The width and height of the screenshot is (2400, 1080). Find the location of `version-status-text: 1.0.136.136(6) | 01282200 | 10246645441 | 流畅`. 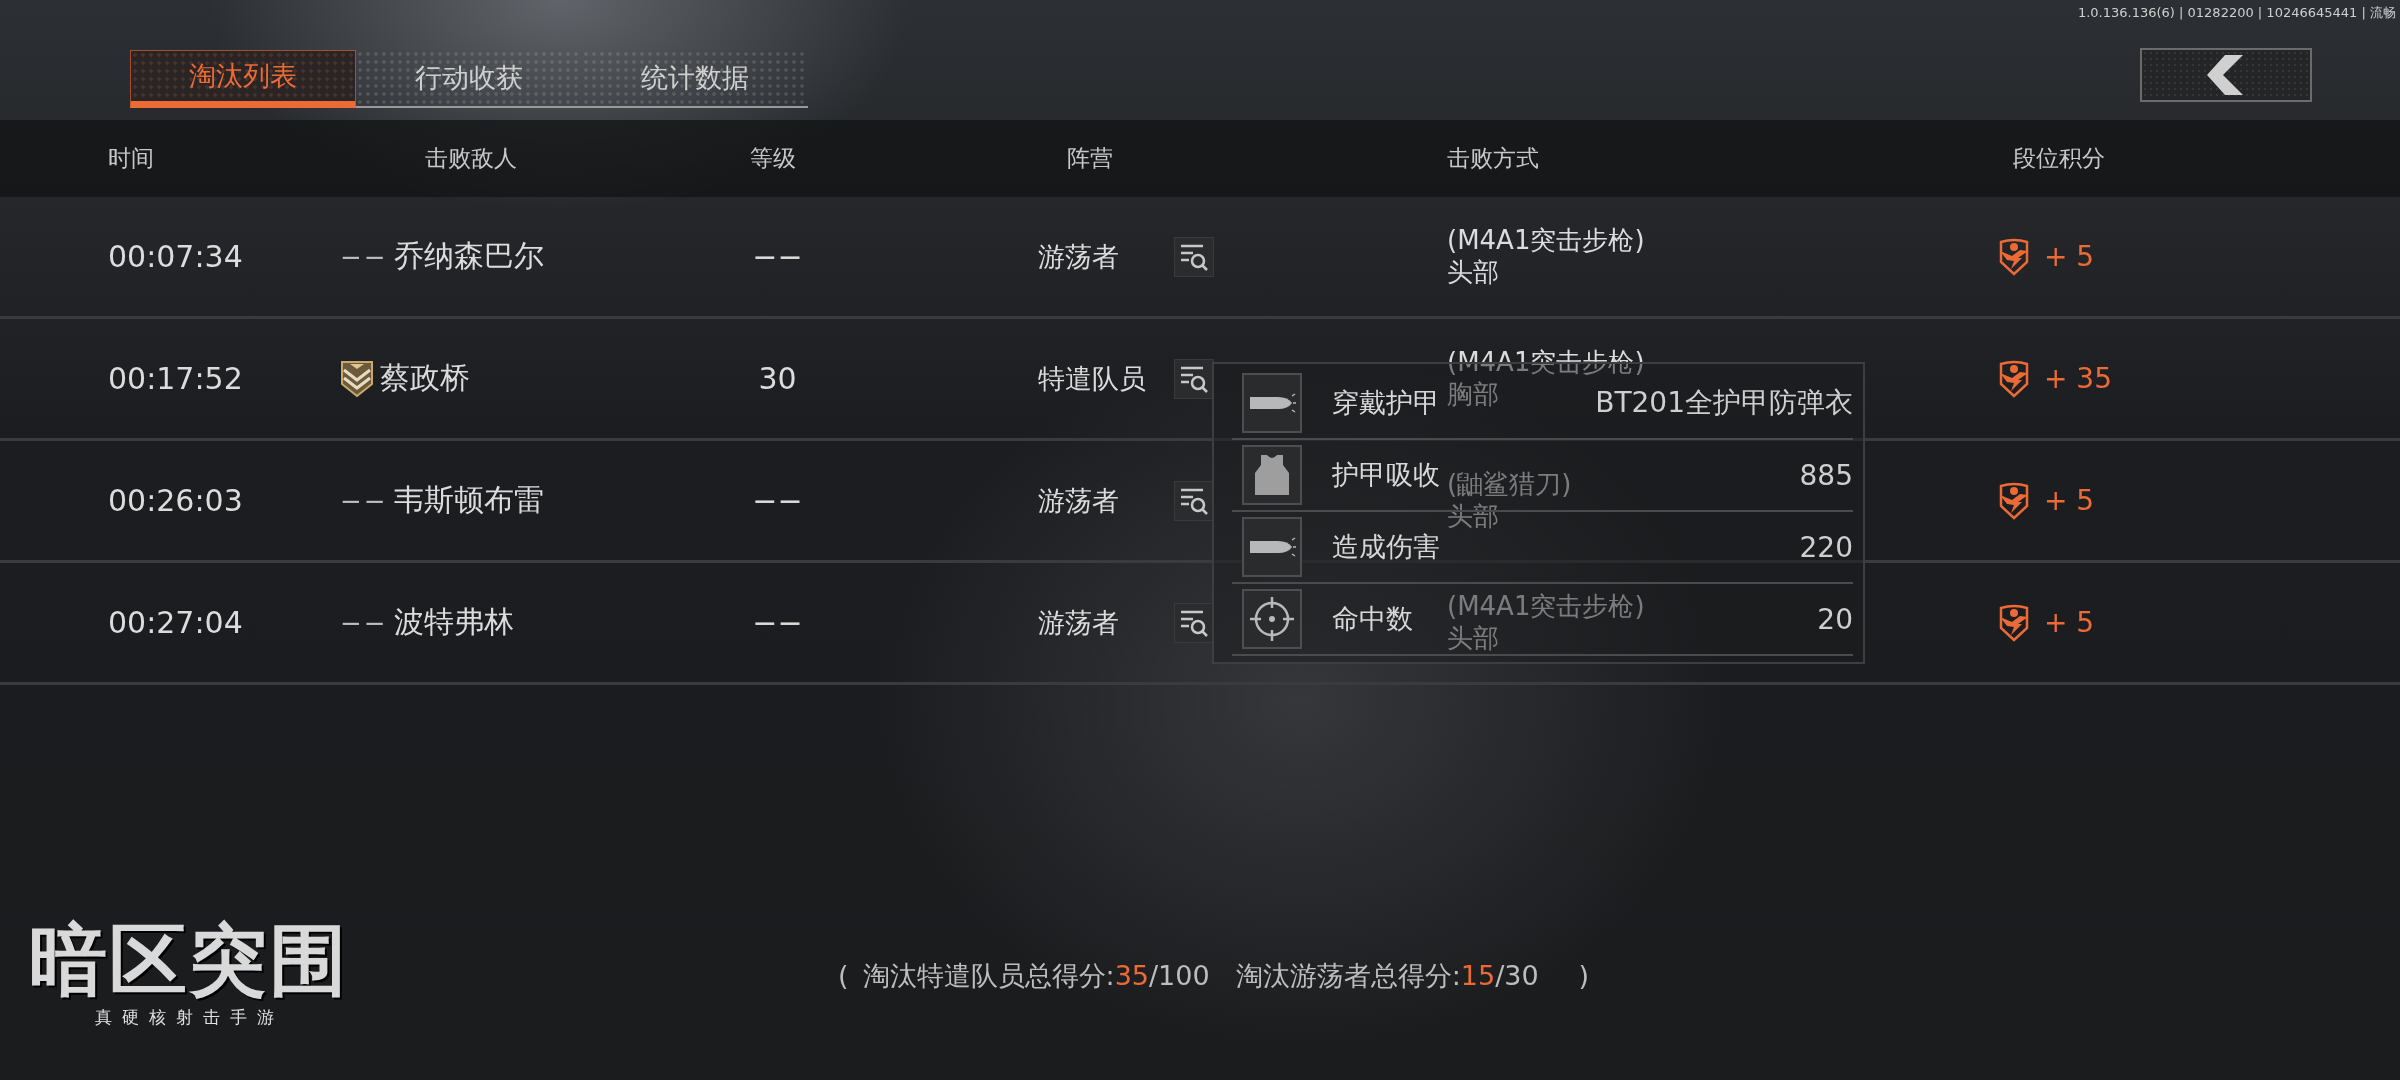

version-status-text: 1.0.136.136(6) | 01282200 | 10246645441 | 流畅 is located at coordinates (2236, 13).